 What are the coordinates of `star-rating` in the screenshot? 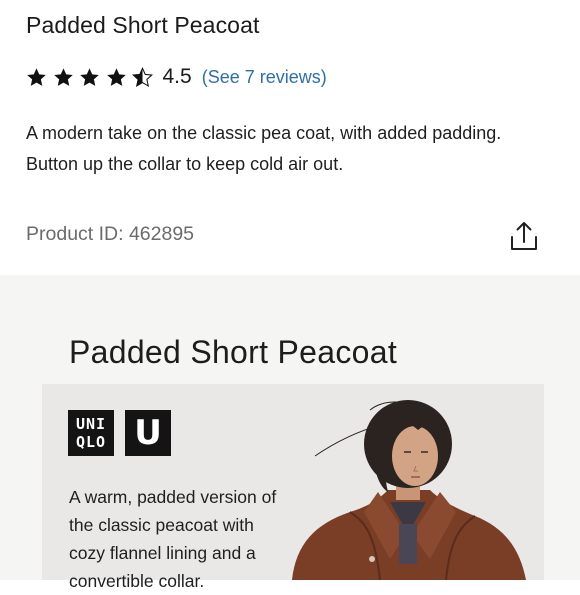 It's located at (92, 77).